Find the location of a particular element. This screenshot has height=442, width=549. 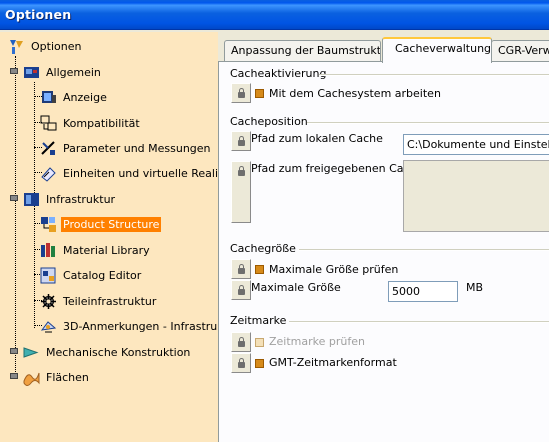

infrastructure-icon is located at coordinates (31, 199).